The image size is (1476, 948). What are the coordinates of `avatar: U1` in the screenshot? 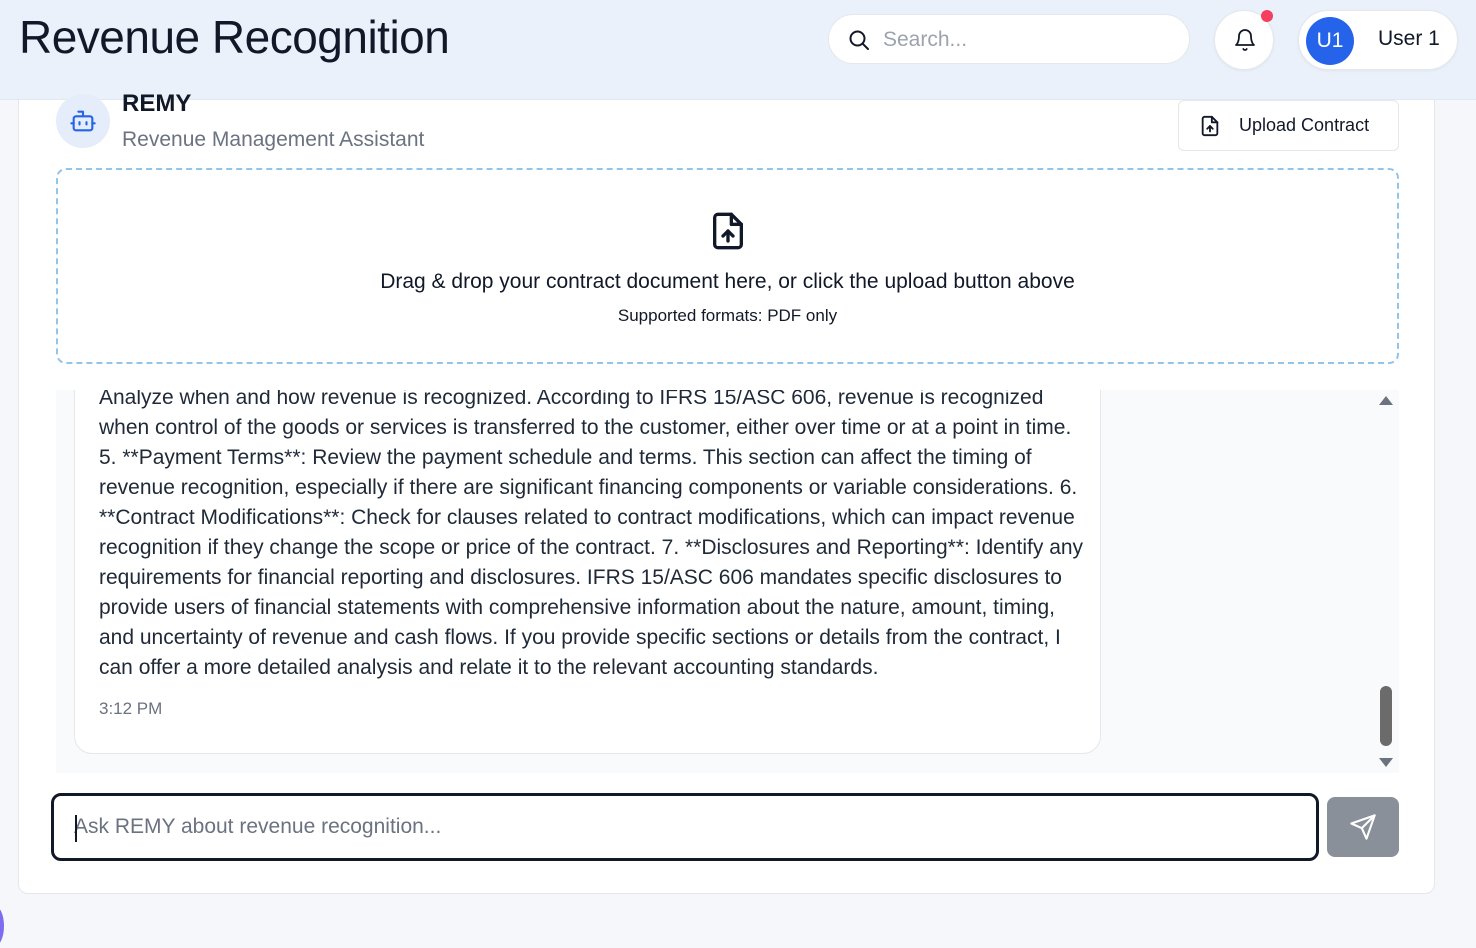 It's located at (1330, 41).